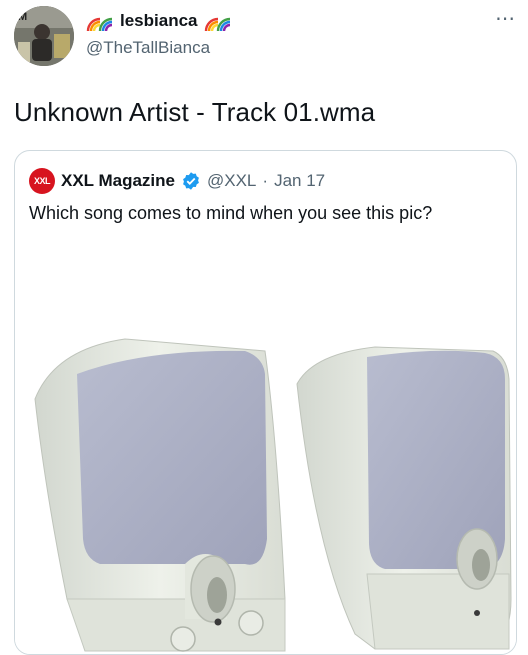 This screenshot has height=655, width=528. What do you see at coordinates (299, 181) in the screenshot?
I see `quoted-date: Jan 17` at bounding box center [299, 181].